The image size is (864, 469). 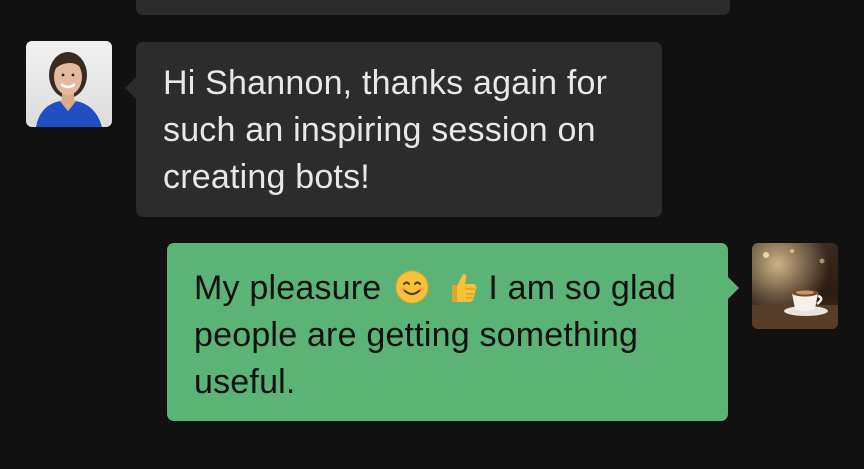 I want to click on woman-avatar-icon, so click(x=69, y=84).